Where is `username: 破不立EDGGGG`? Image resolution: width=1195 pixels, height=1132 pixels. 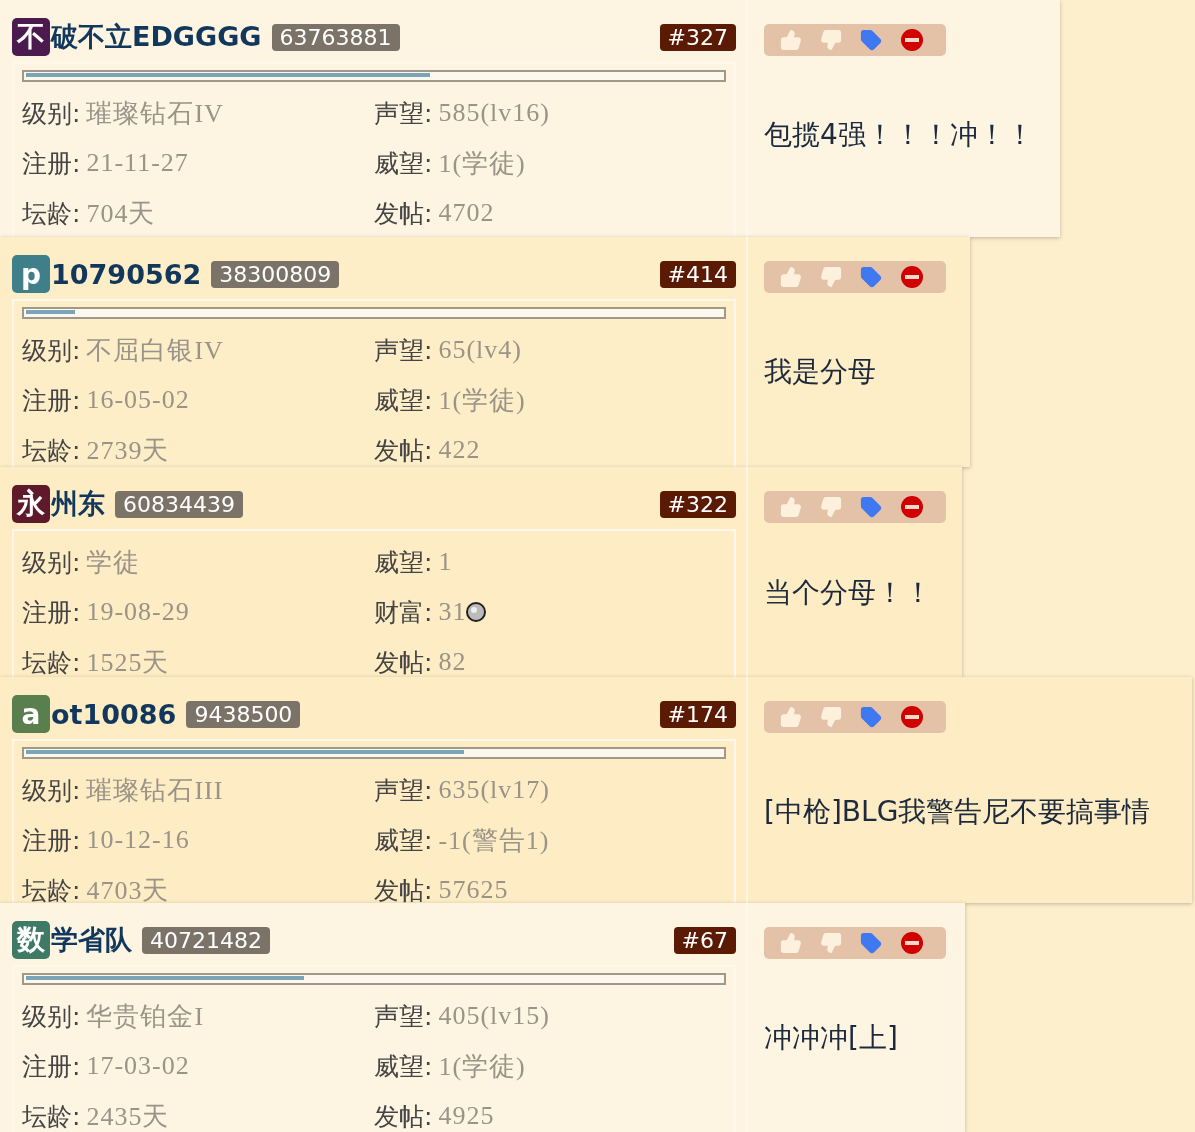 username: 破不立EDGGGG is located at coordinates (156, 37).